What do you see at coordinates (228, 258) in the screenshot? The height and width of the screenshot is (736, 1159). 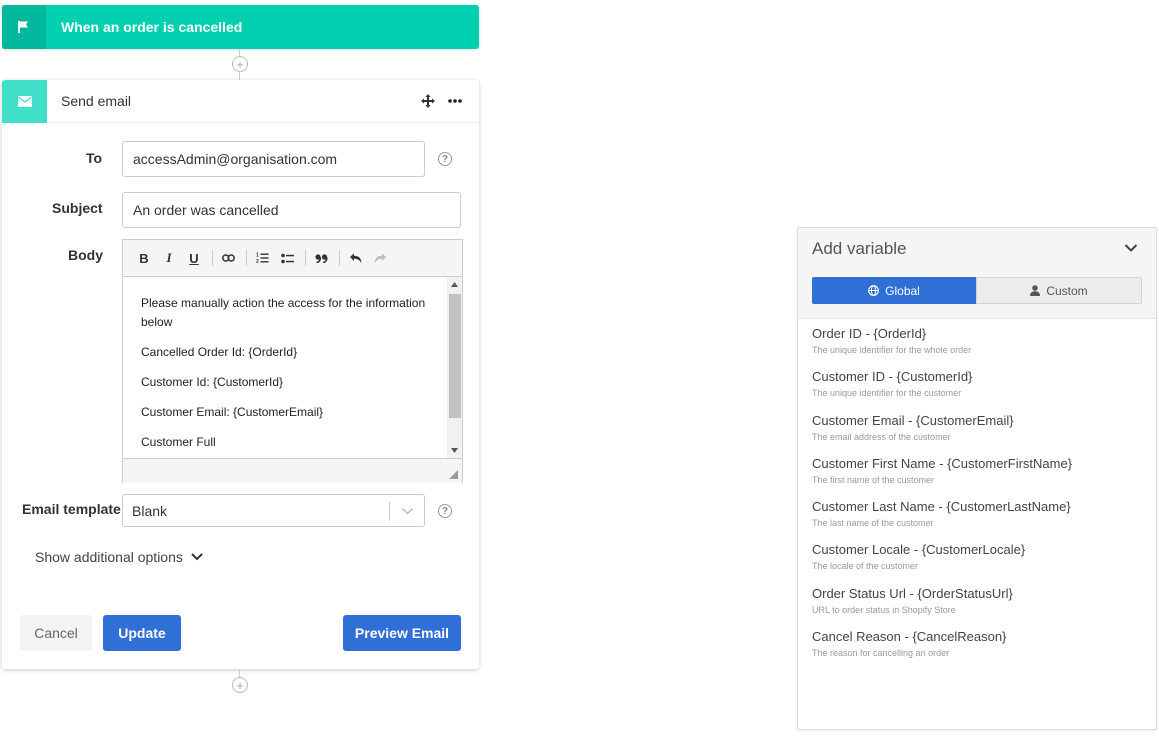 I see `link-icon` at bounding box center [228, 258].